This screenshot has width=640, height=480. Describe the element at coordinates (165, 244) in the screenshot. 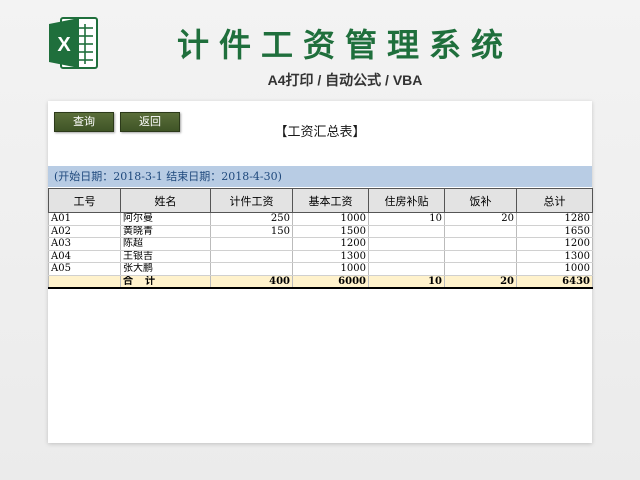

I see `table-cell: 陈超` at that location.